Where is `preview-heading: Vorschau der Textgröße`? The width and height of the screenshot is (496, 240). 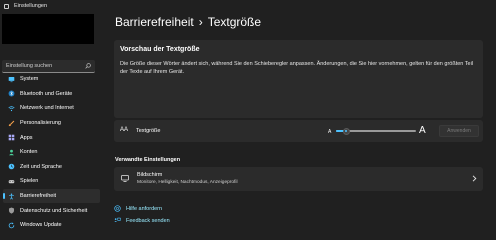 preview-heading: Vorschau der Textgröße is located at coordinates (160, 49).